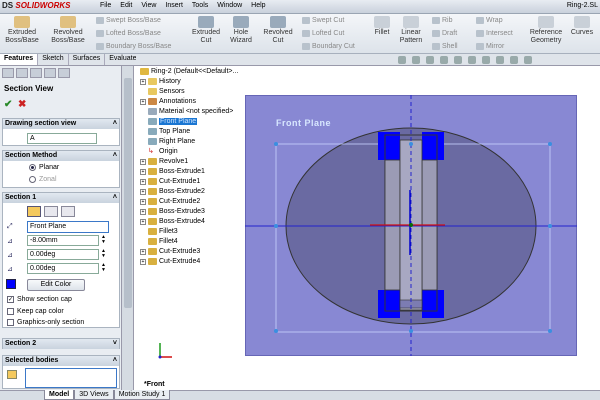 This screenshot has height=400, width=600. What do you see at coordinates (550, 226) in the screenshot?
I see `handle-point-mr` at bounding box center [550, 226].